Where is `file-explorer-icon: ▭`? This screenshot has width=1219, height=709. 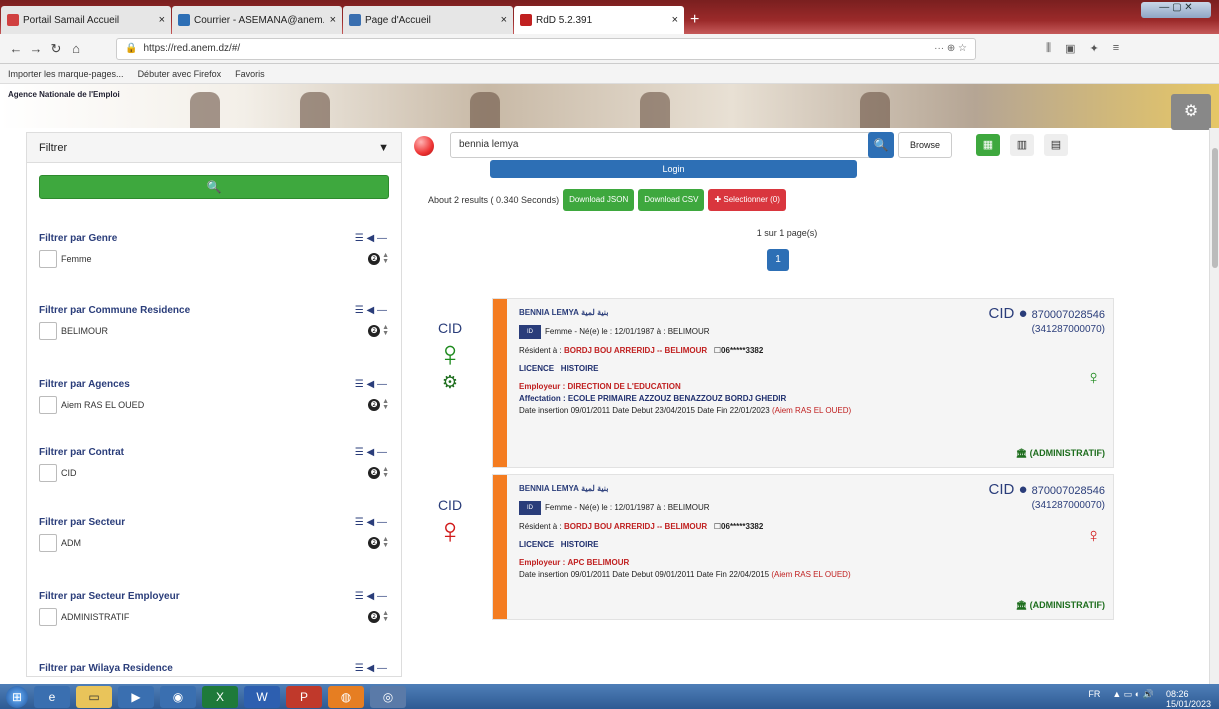 file-explorer-icon: ▭ is located at coordinates (94, 696).